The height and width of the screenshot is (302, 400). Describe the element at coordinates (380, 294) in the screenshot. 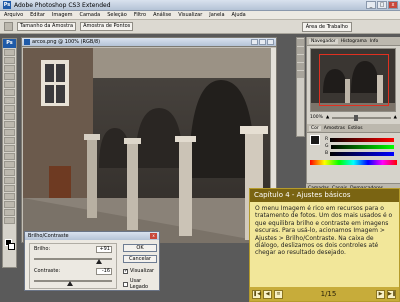

I see `next-page-button: ▶` at that location.